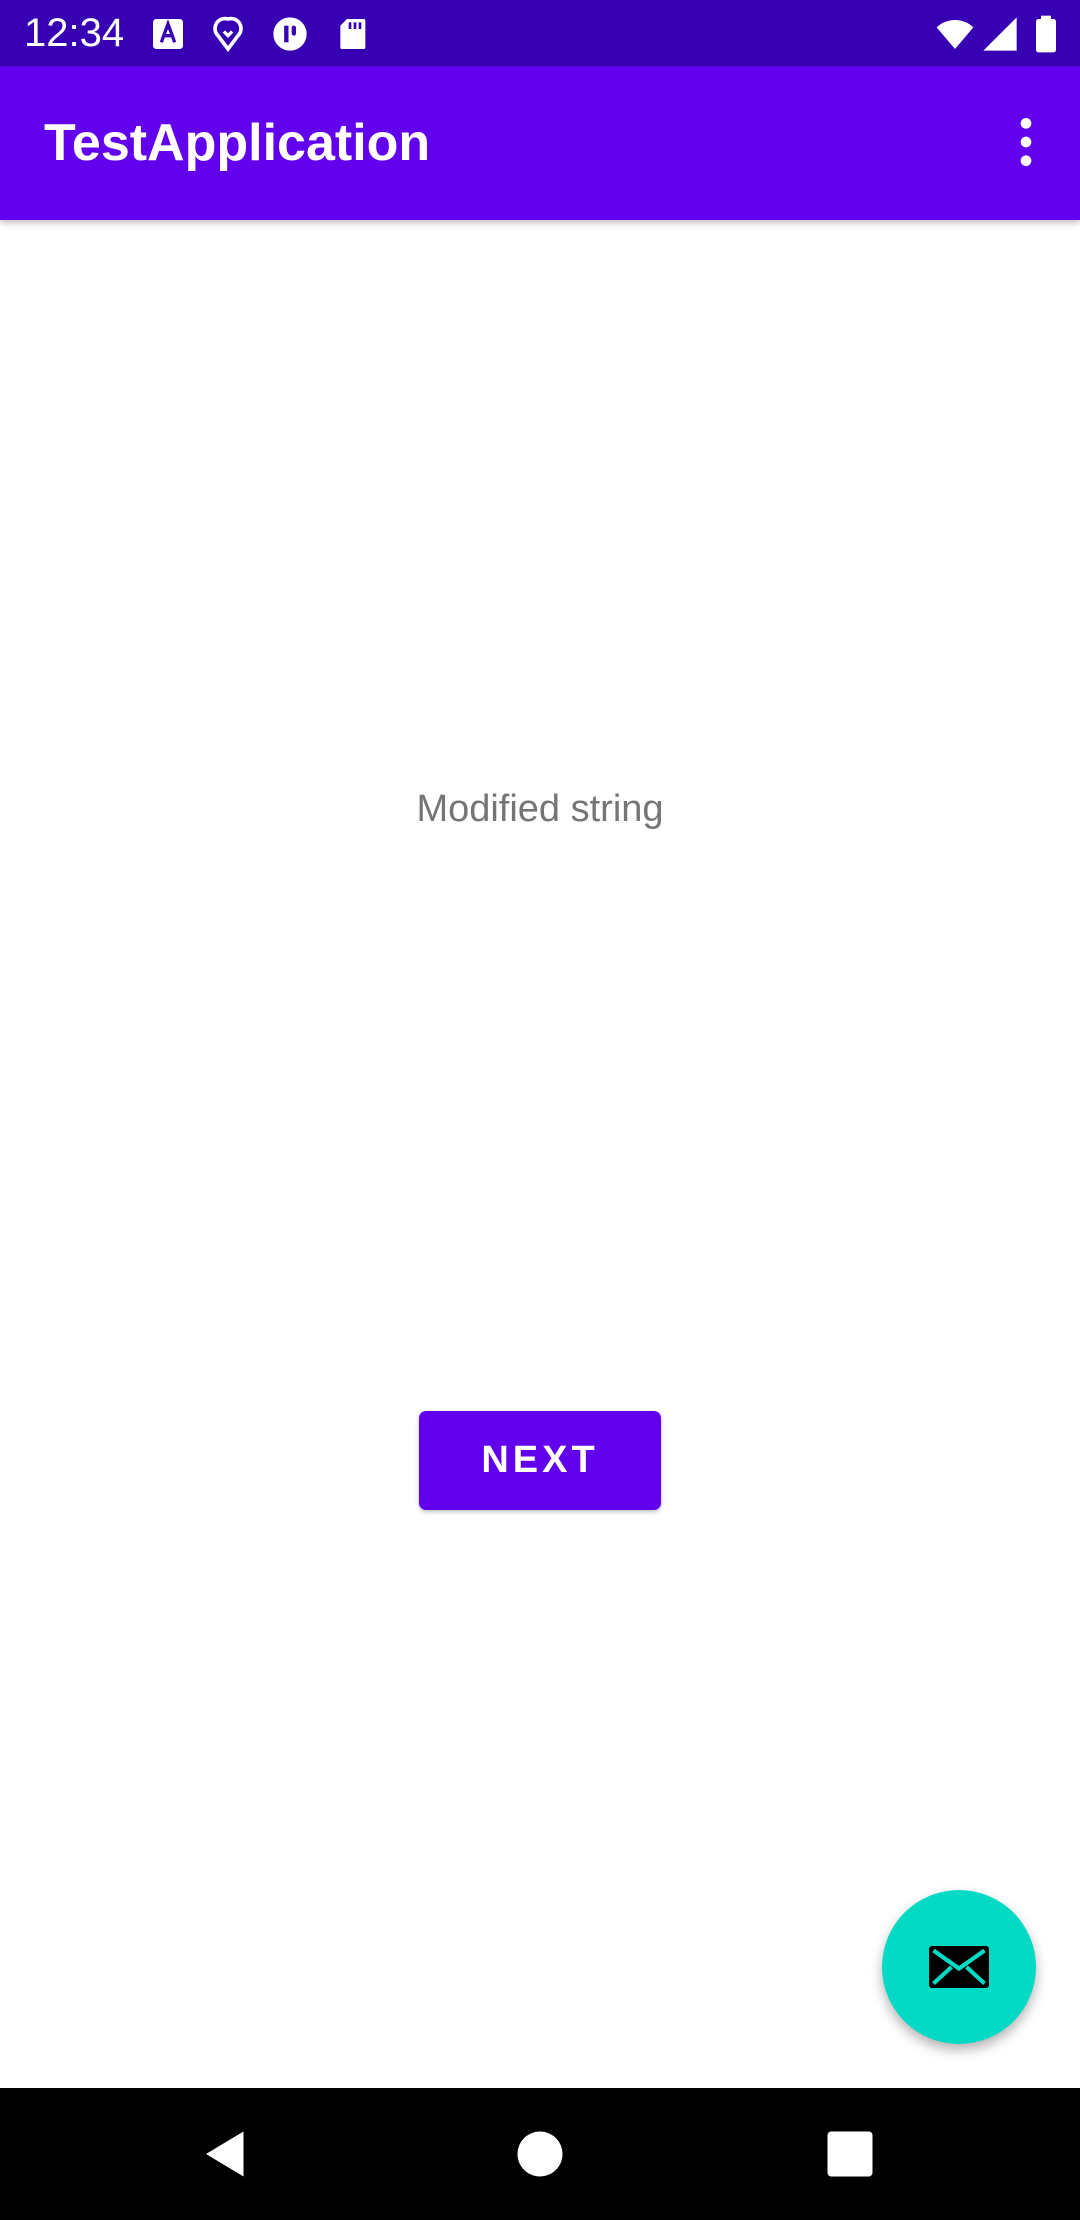  I want to click on center-text: Modified string, so click(540, 809).